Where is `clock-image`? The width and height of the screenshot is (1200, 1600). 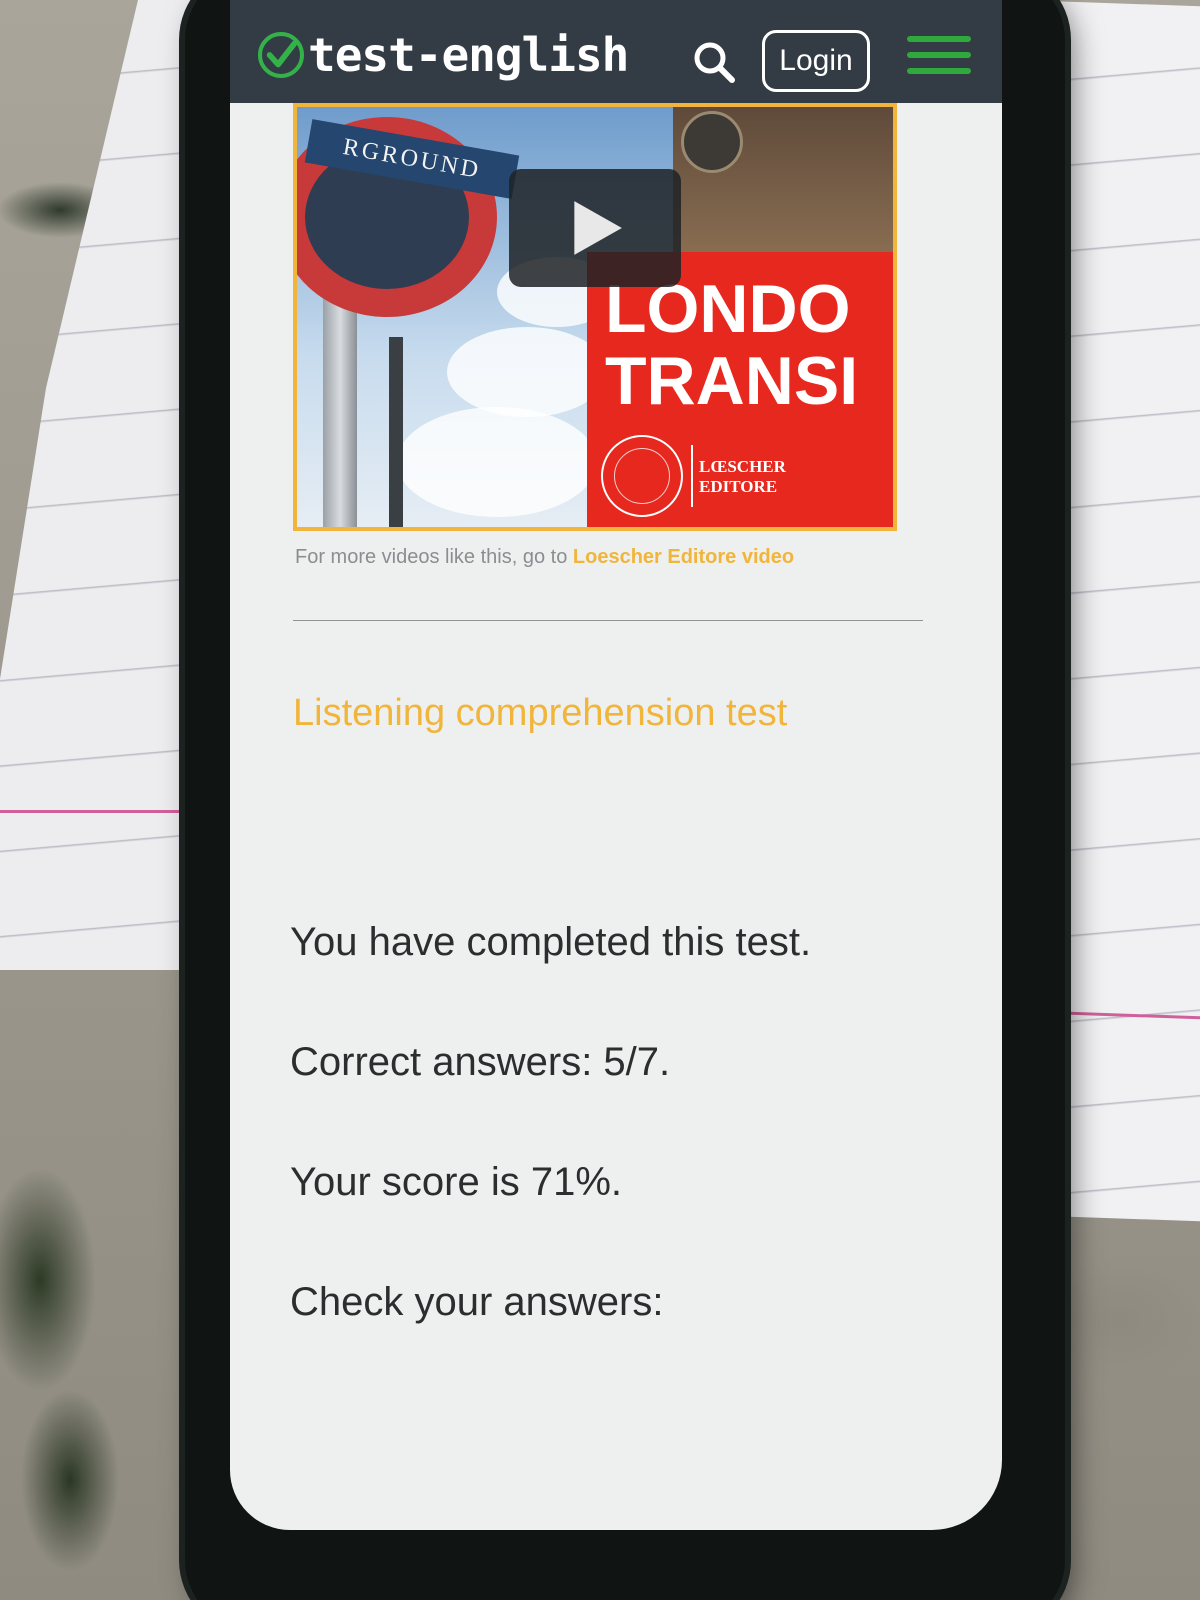 clock-image is located at coordinates (712, 142).